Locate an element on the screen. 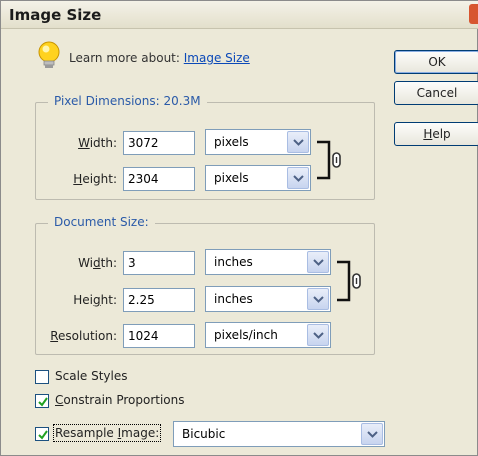 This screenshot has width=478, height=456. ok-button: OK is located at coordinates (436, 62).